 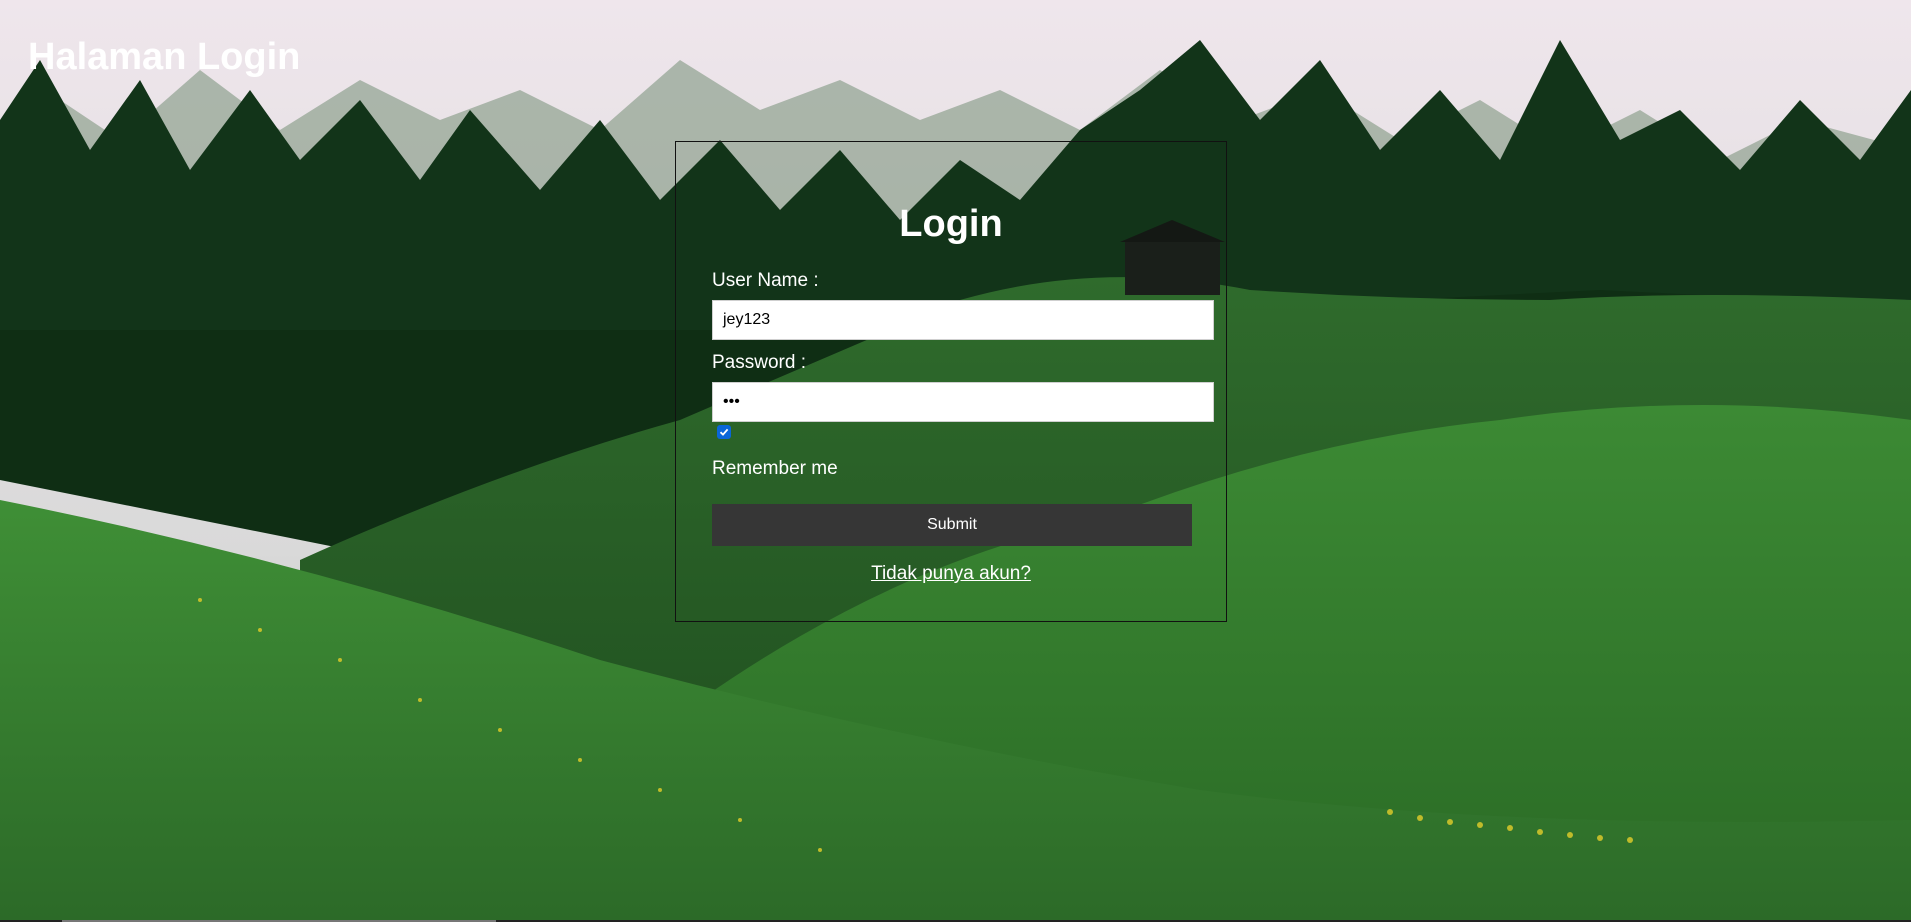 What do you see at coordinates (765, 280) in the screenshot?
I see `username-label: User Name :` at bounding box center [765, 280].